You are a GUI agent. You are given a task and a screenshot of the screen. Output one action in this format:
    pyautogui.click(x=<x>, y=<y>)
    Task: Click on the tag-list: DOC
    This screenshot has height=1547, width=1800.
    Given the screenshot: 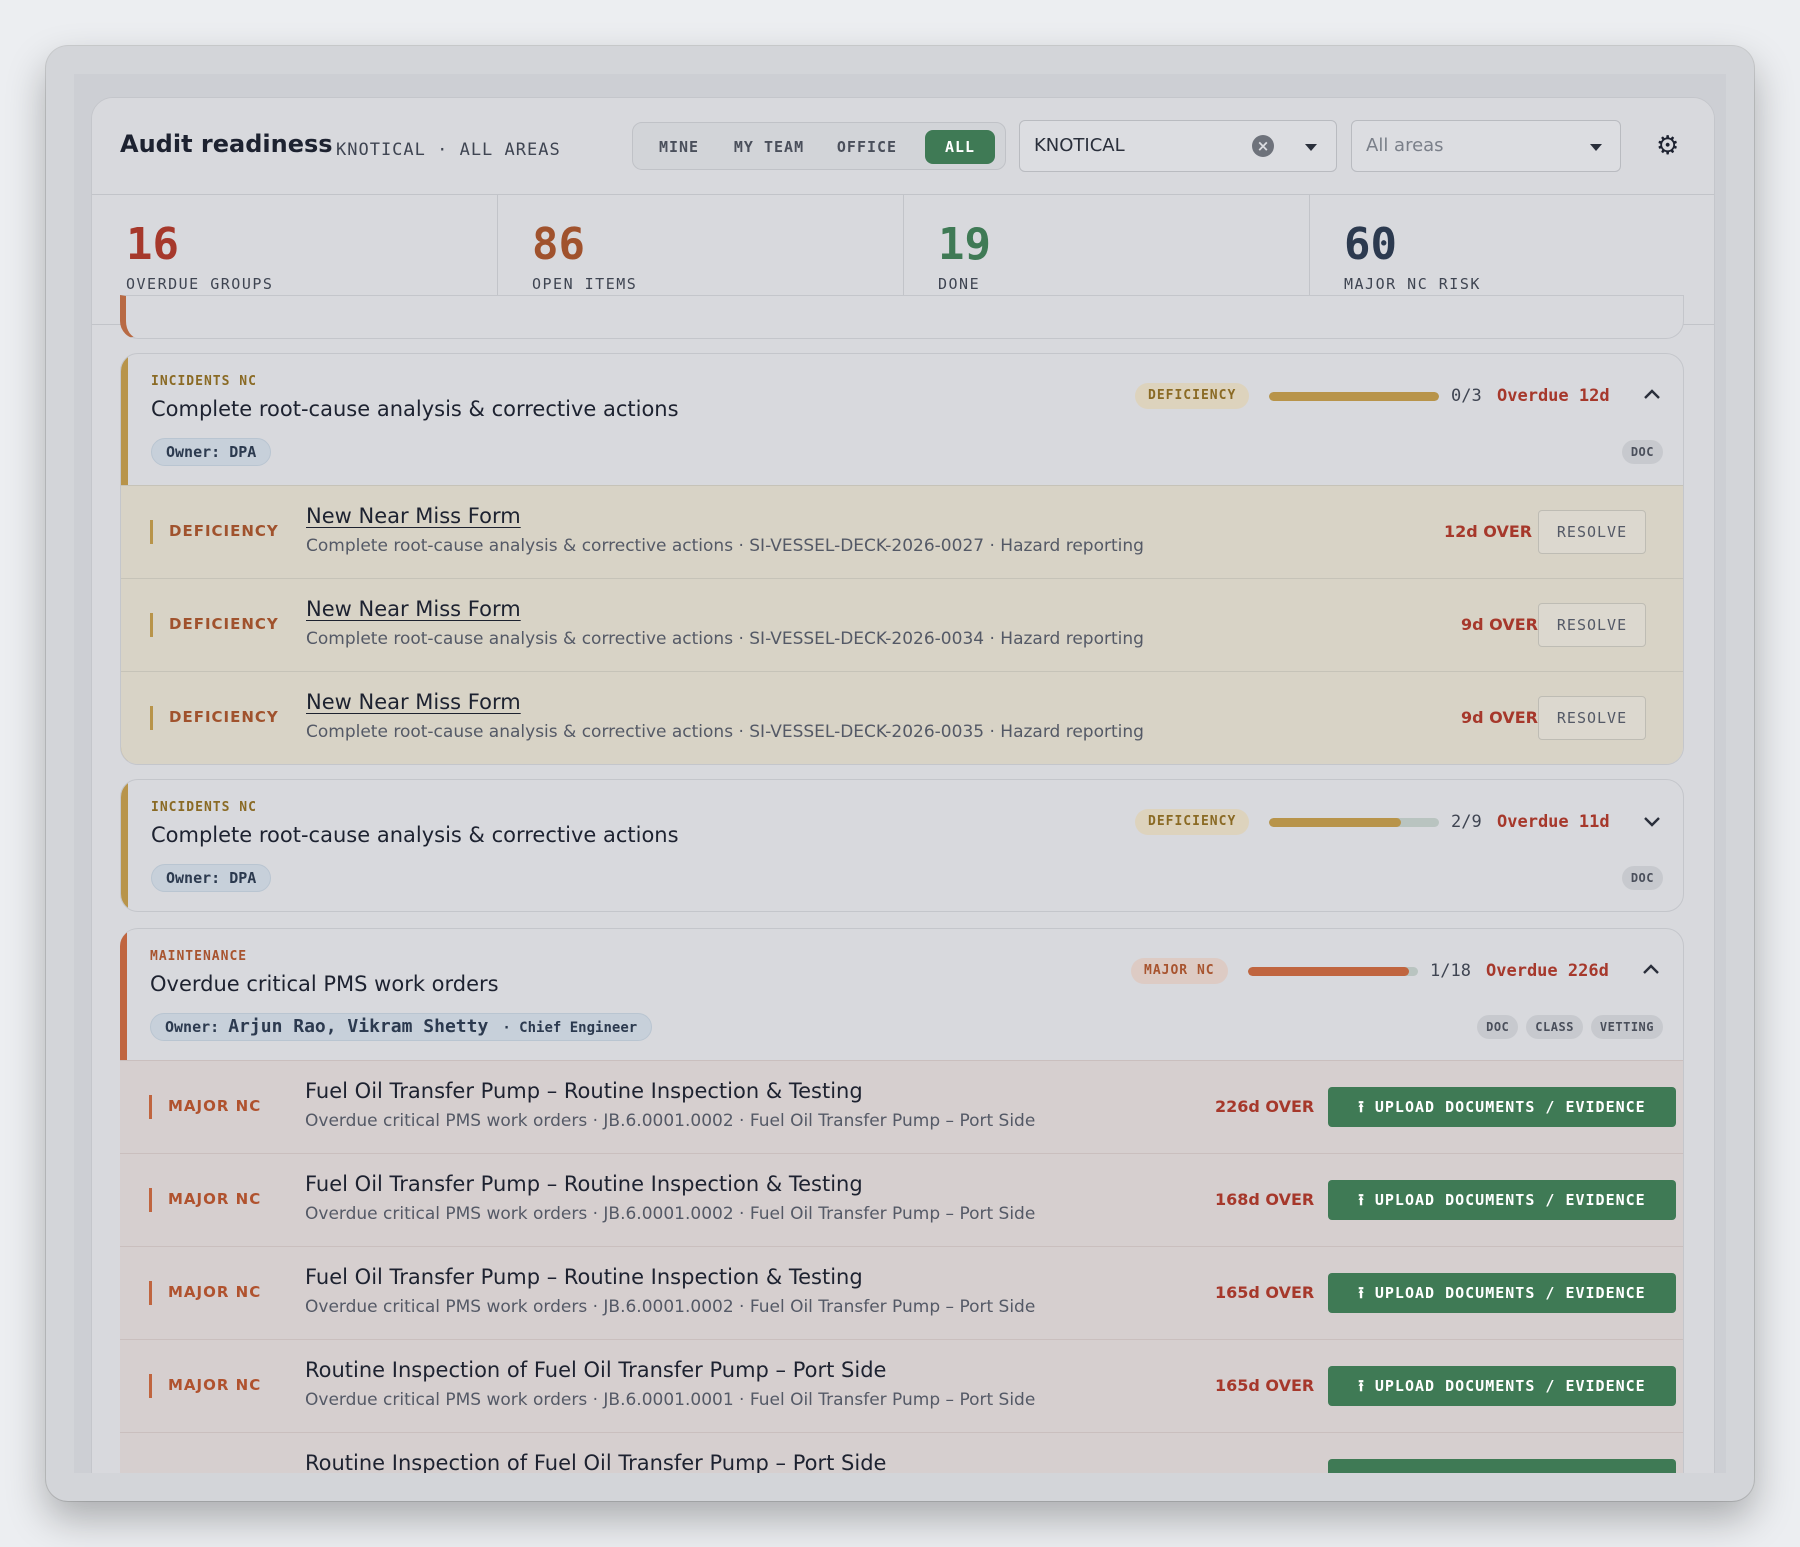 What is the action you would take?
    pyautogui.click(x=1642, y=878)
    